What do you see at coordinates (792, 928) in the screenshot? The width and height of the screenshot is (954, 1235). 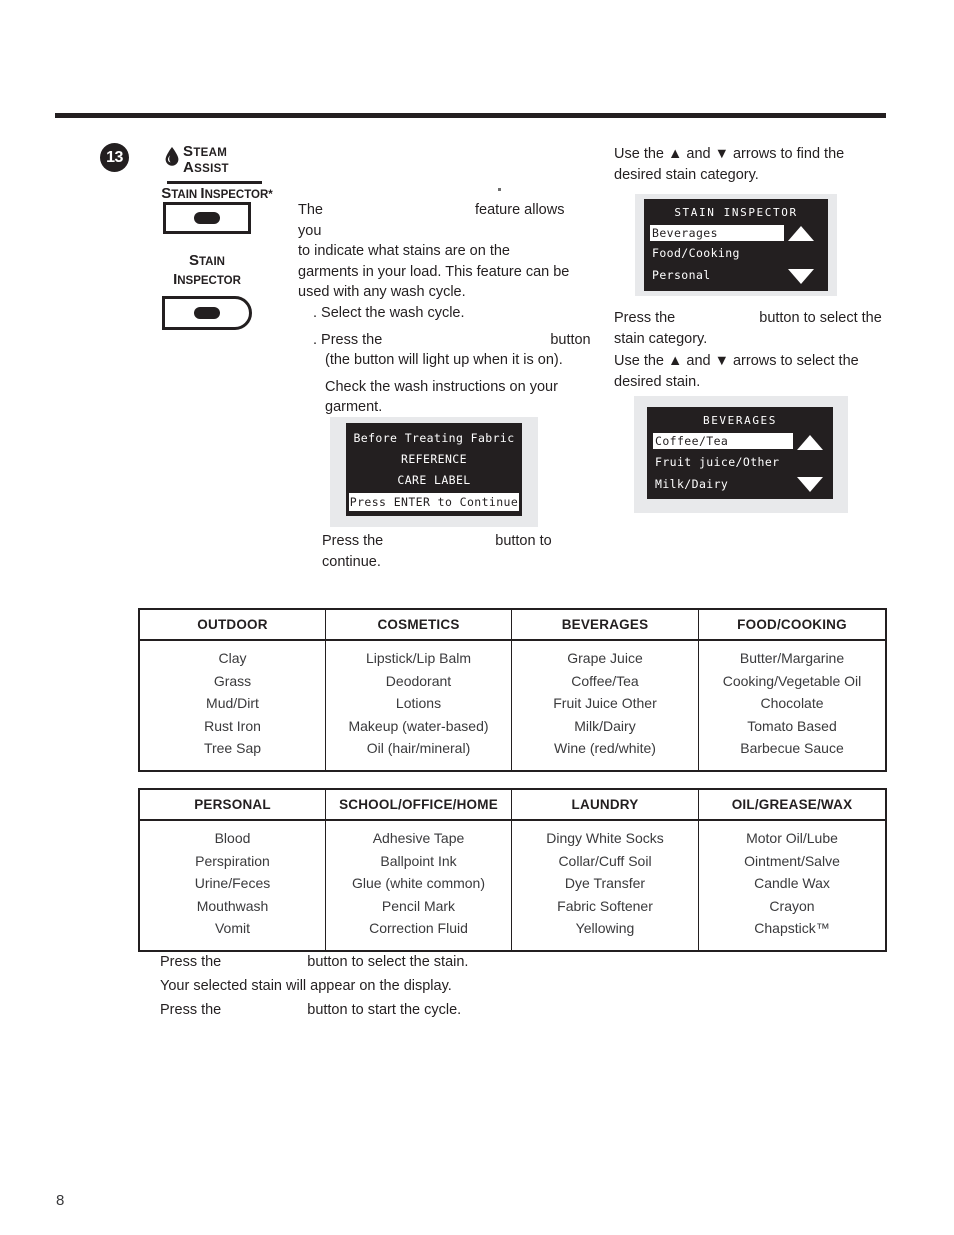 I see `list-item: Chapstick™` at bounding box center [792, 928].